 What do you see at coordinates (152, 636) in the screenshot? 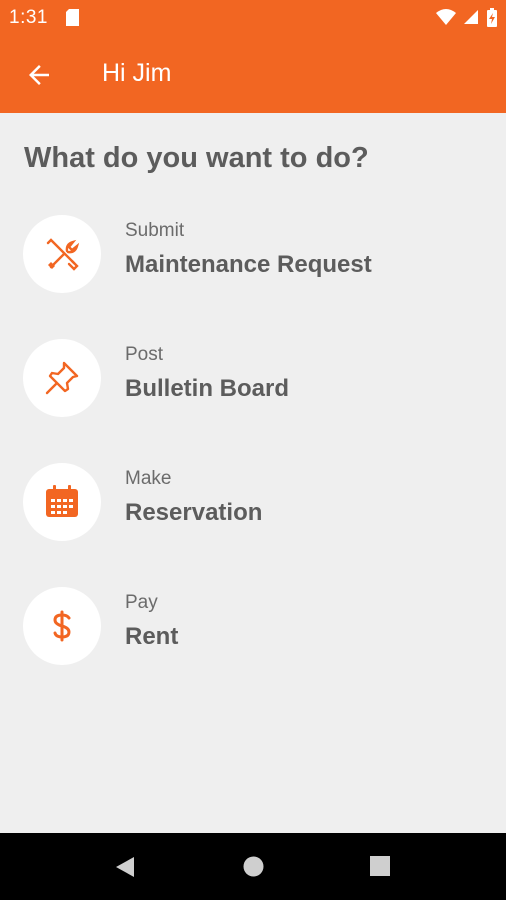
I see `action-label: Rent` at bounding box center [152, 636].